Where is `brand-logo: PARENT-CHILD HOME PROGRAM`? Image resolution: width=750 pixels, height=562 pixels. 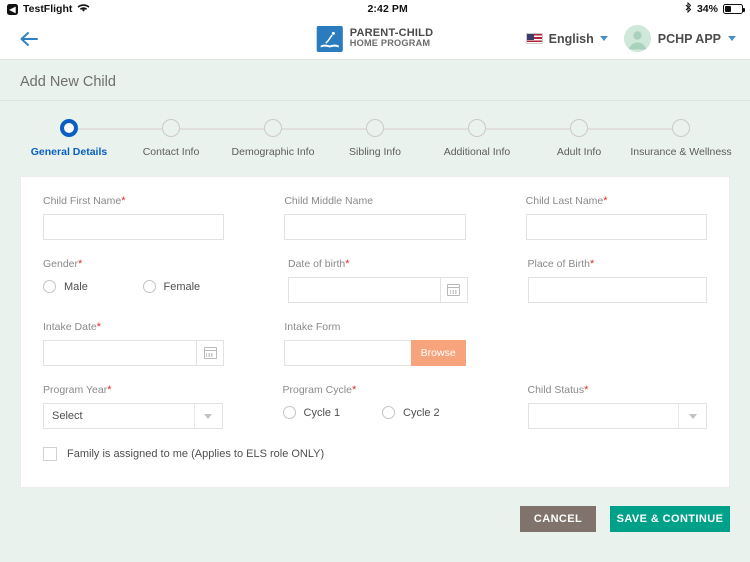
brand-logo: PARENT-CHILD HOME PROGRAM is located at coordinates (374, 38).